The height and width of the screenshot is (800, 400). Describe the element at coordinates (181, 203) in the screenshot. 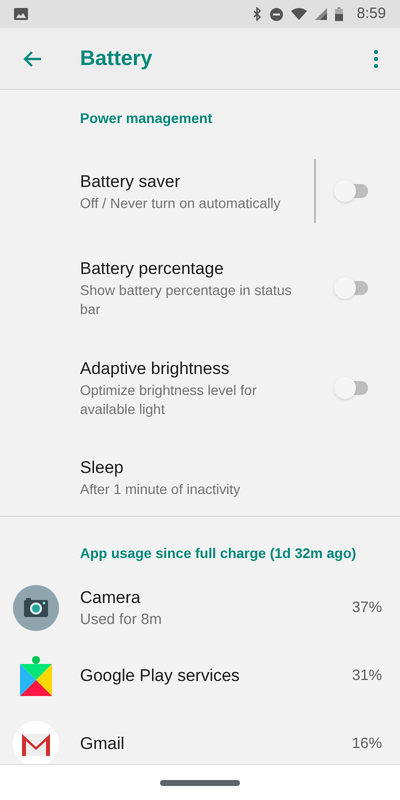

I see `setting-summary: Off / Never turn on automatically` at that location.